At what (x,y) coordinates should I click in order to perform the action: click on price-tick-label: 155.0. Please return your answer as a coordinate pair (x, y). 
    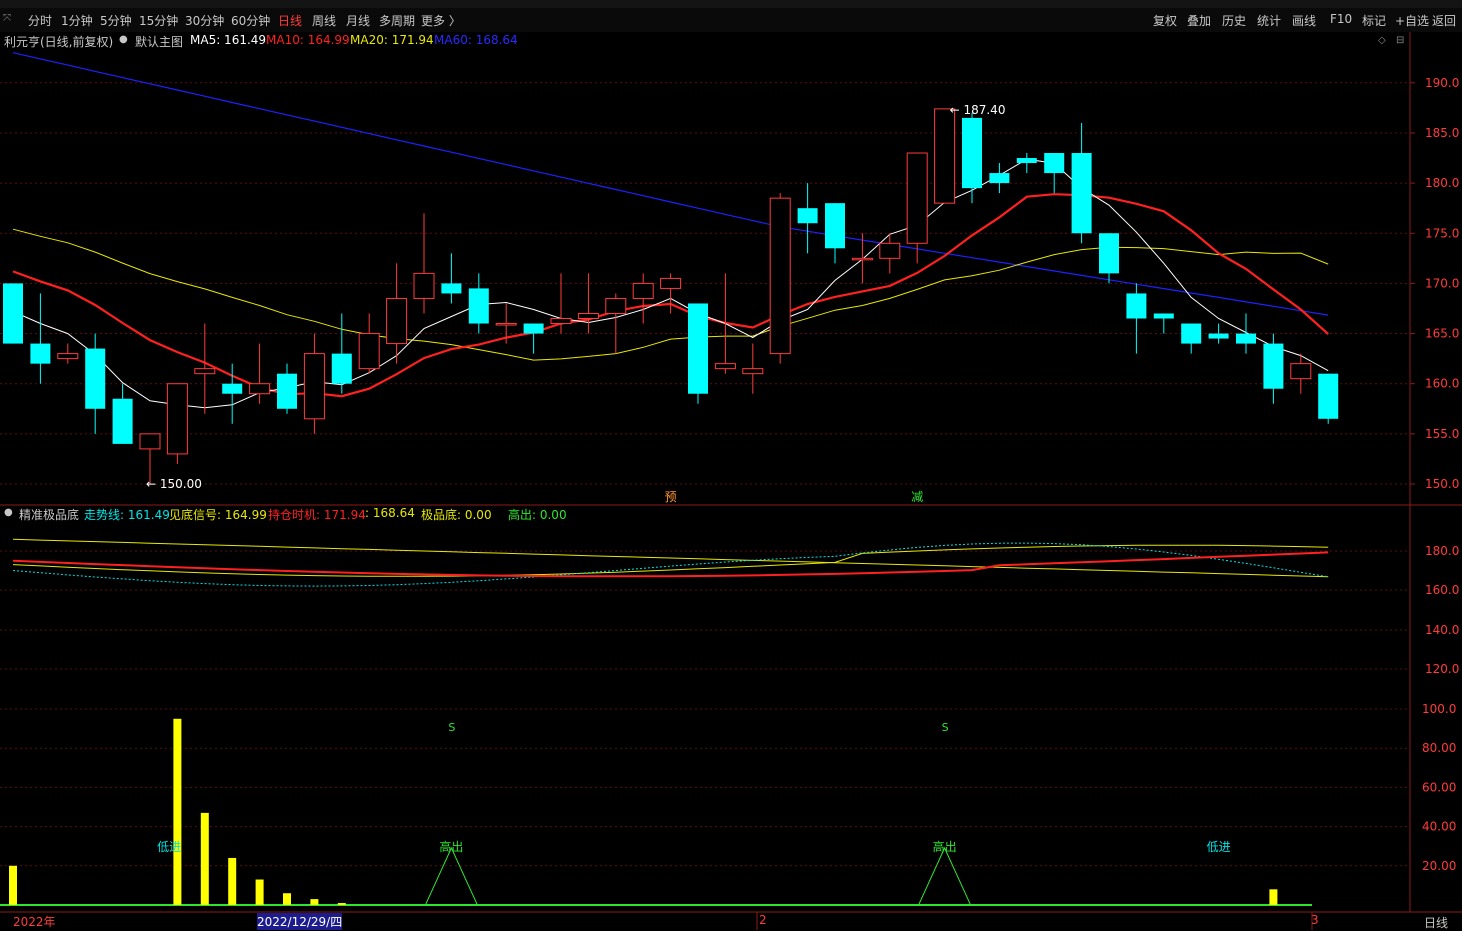
    Looking at the image, I should click on (1442, 434).